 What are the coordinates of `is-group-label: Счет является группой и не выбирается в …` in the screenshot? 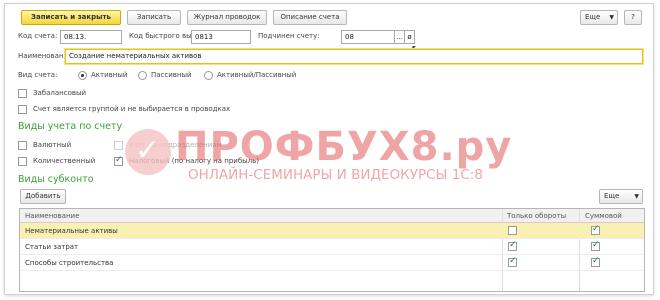 It's located at (132, 109).